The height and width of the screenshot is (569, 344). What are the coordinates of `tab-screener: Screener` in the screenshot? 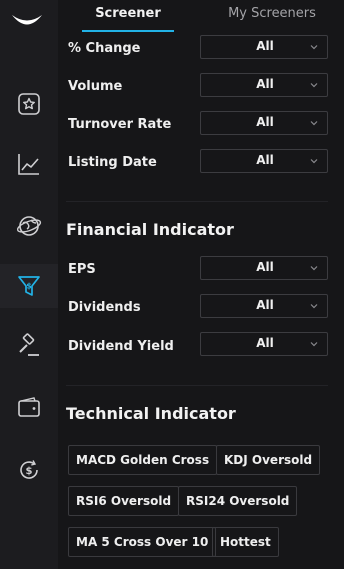 It's located at (128, 16).